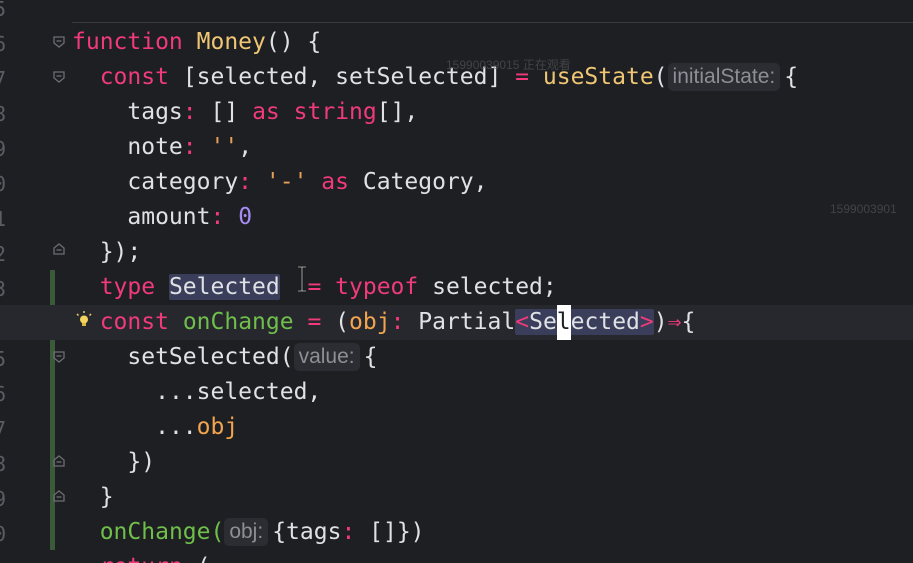 The image size is (913, 563). I want to click on function-call: onChange(, so click(162, 532).